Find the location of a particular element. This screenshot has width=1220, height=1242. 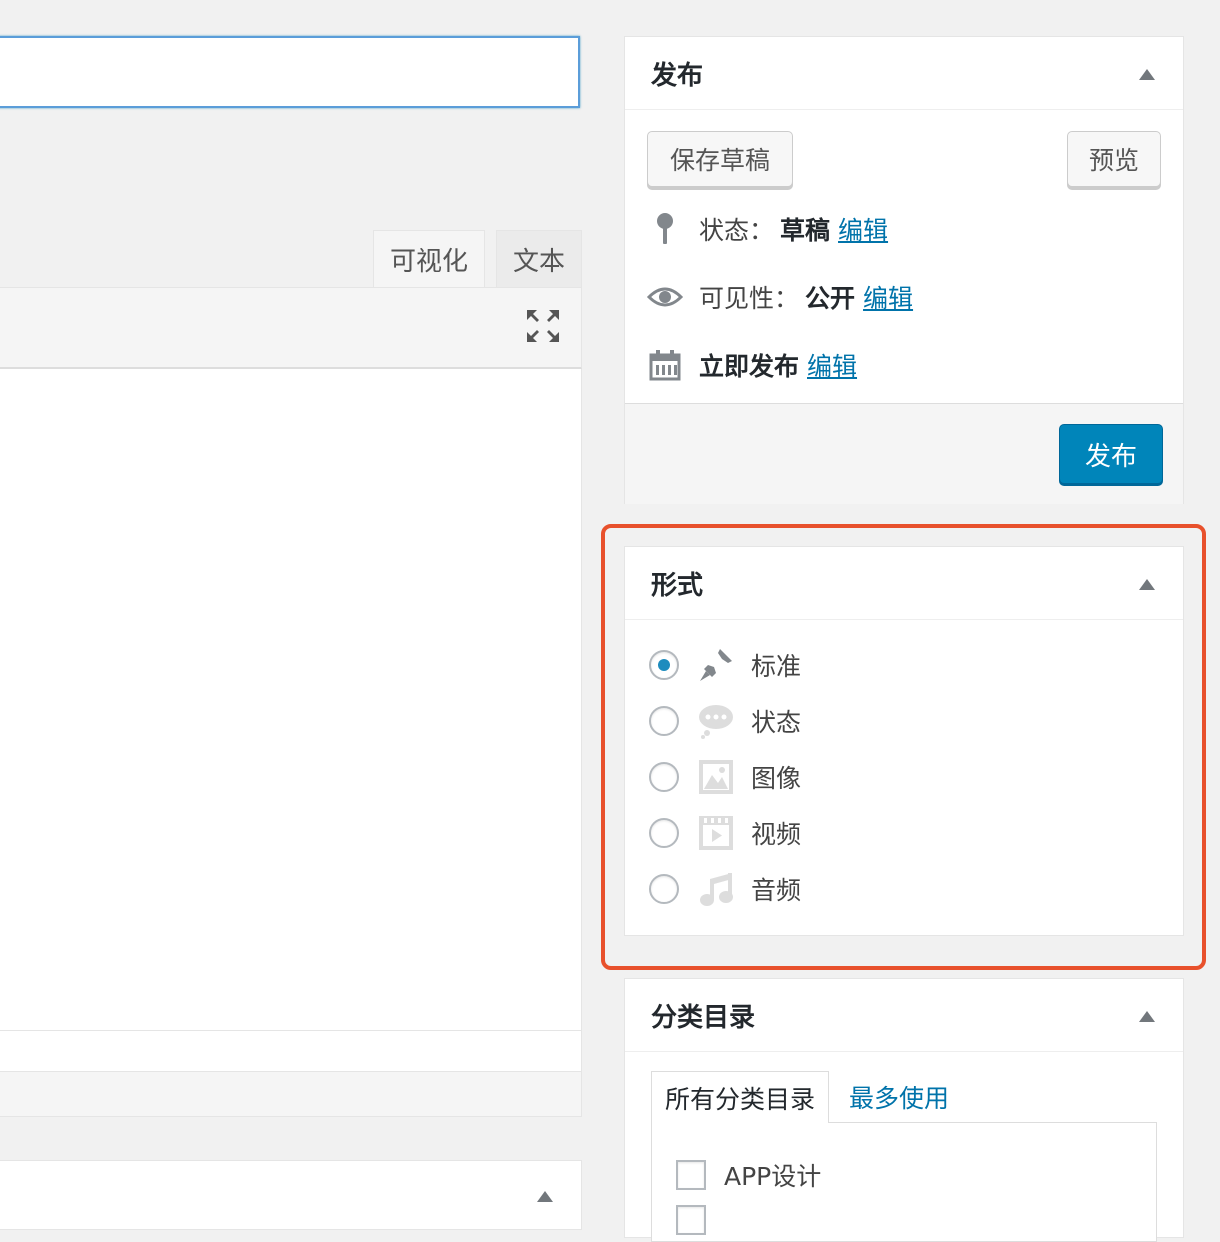

pin-icon is located at coordinates (665, 229).